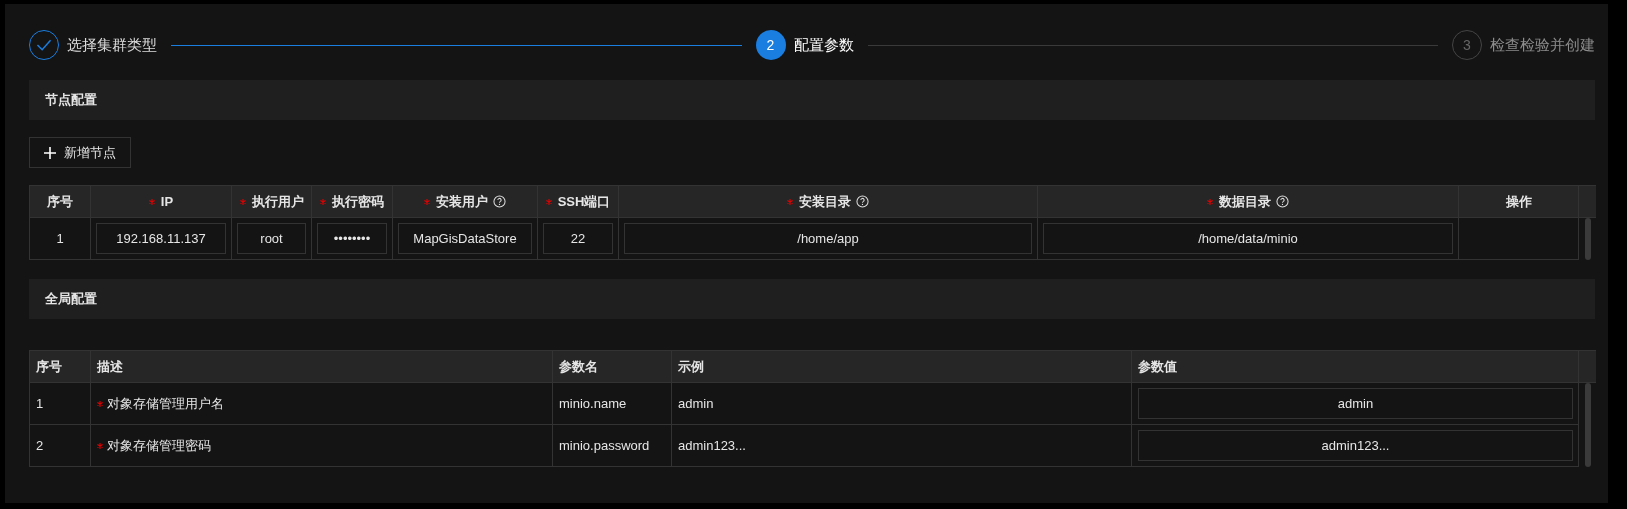 This screenshot has width=1627, height=509. Describe the element at coordinates (159, 445) in the screenshot. I see `table-cell: 对象存储管理密码` at that location.